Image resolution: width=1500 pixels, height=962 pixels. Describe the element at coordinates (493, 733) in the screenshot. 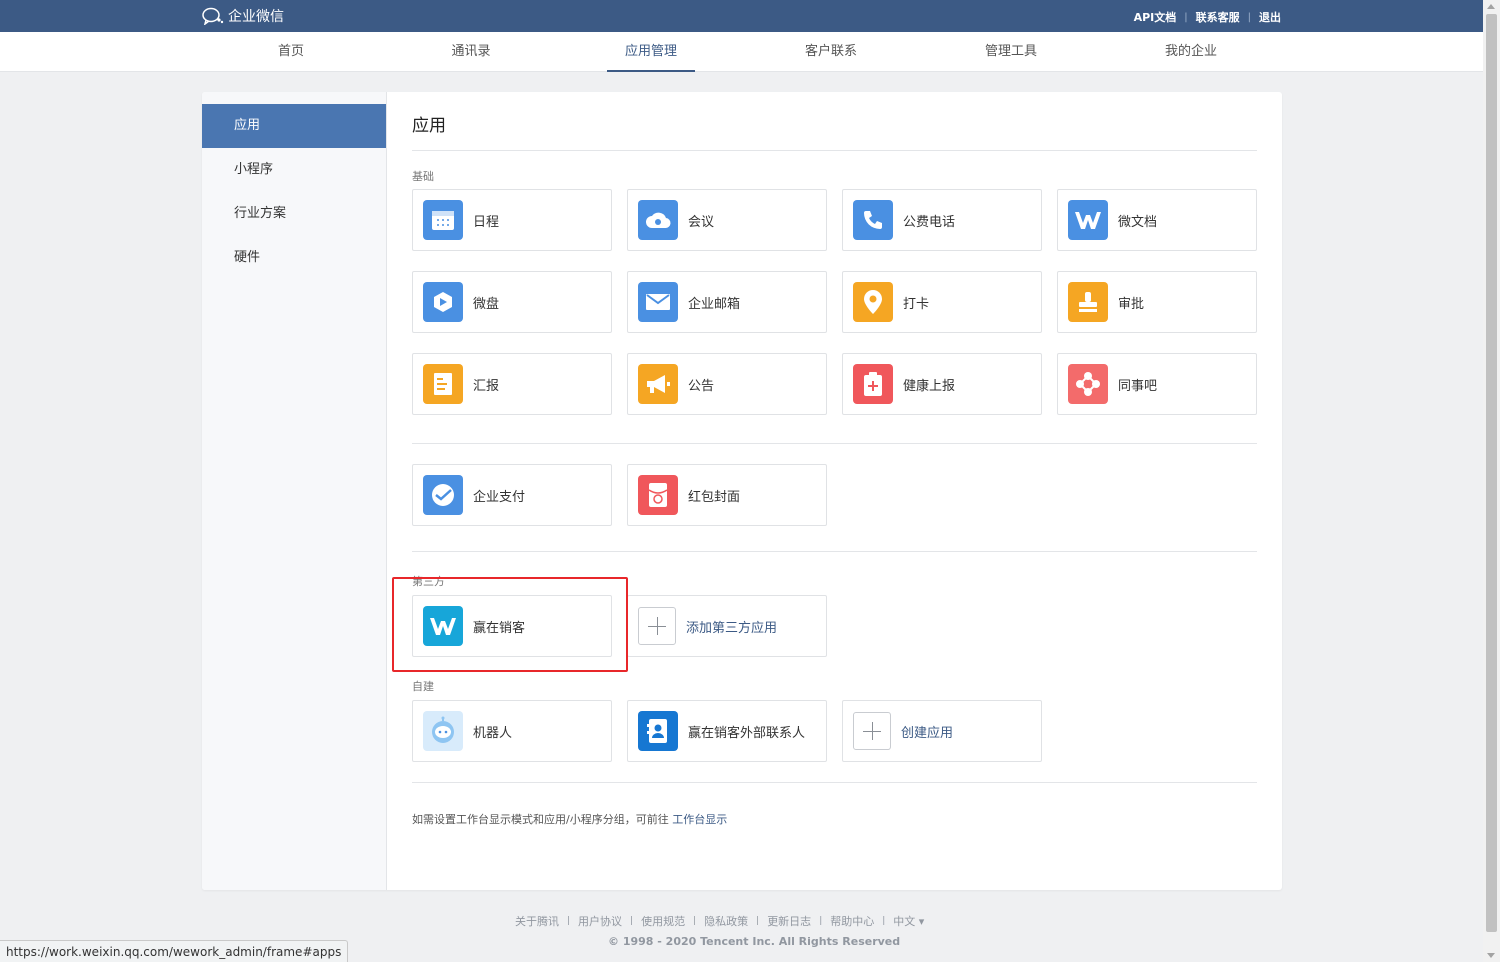

I see `app-label: 机器人` at that location.